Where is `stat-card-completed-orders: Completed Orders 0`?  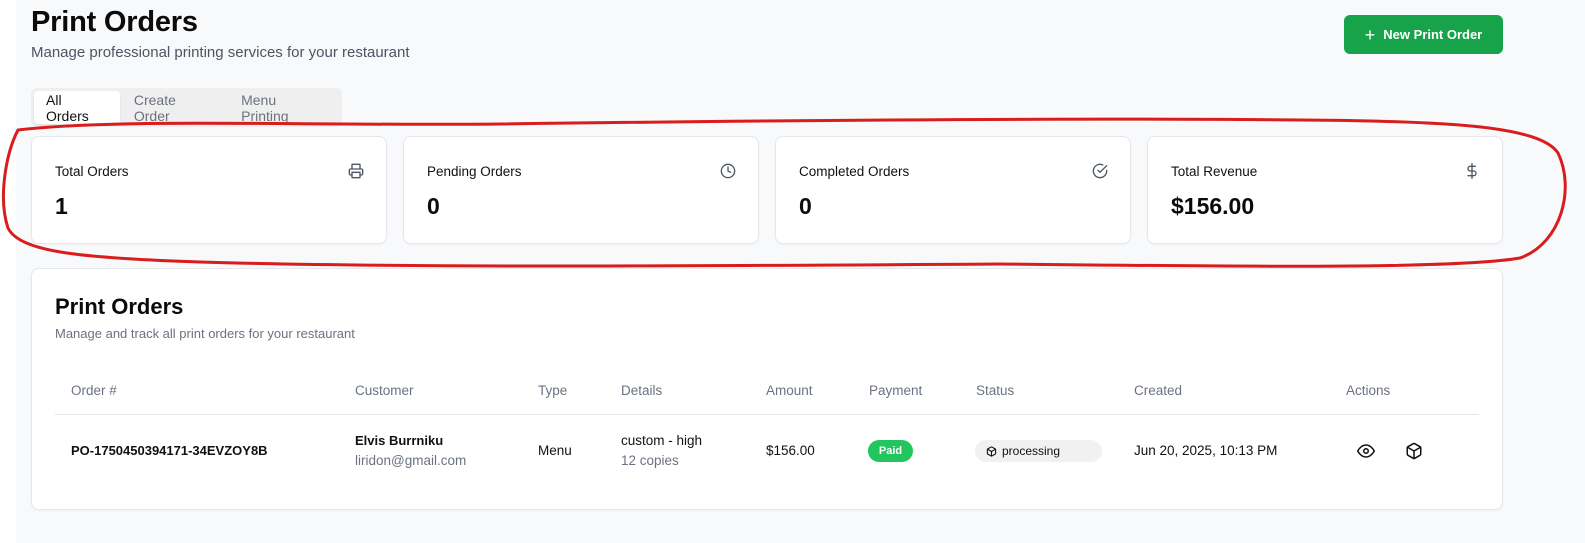 stat-card-completed-orders: Completed Orders 0 is located at coordinates (953, 190).